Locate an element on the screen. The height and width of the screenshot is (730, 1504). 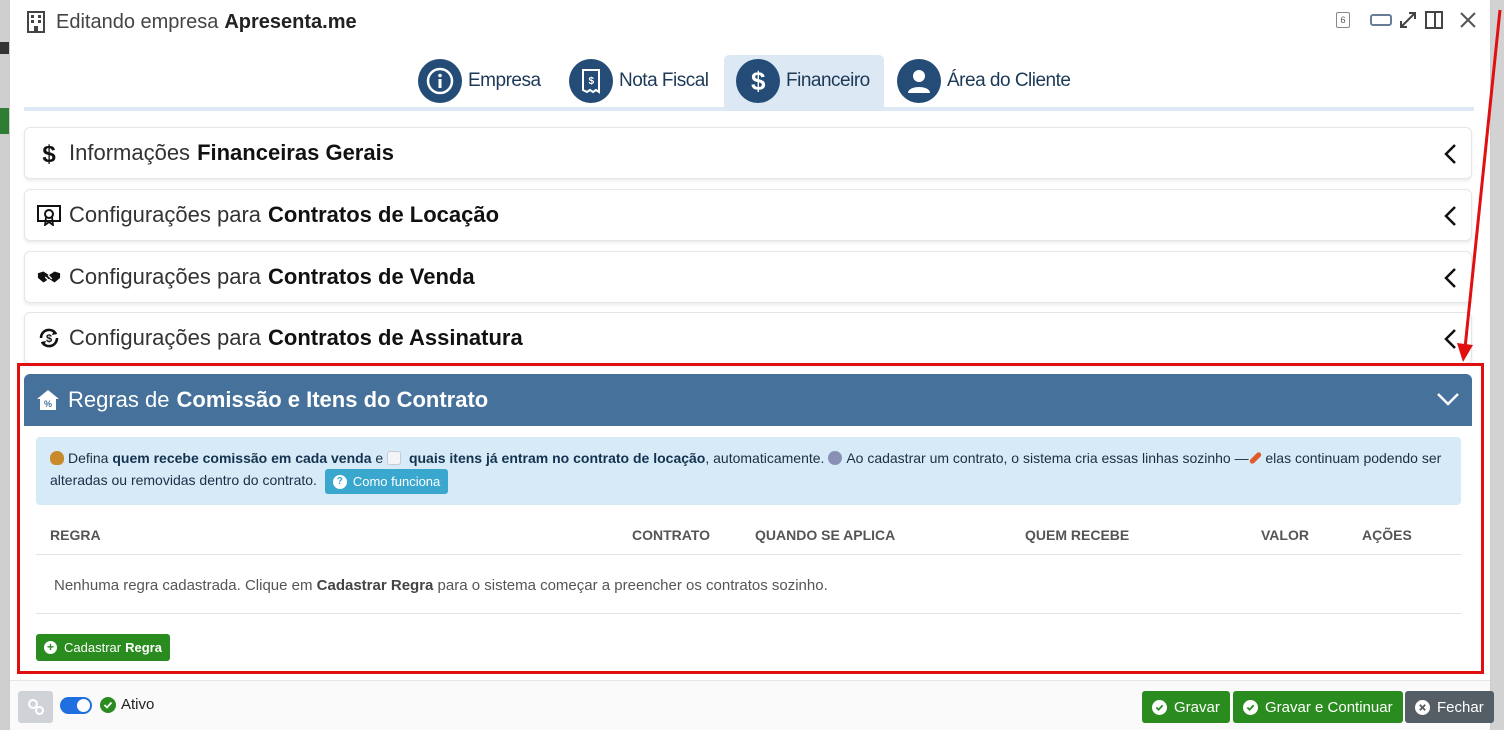
tab-label: Área do Cliente is located at coordinates (1009, 80).